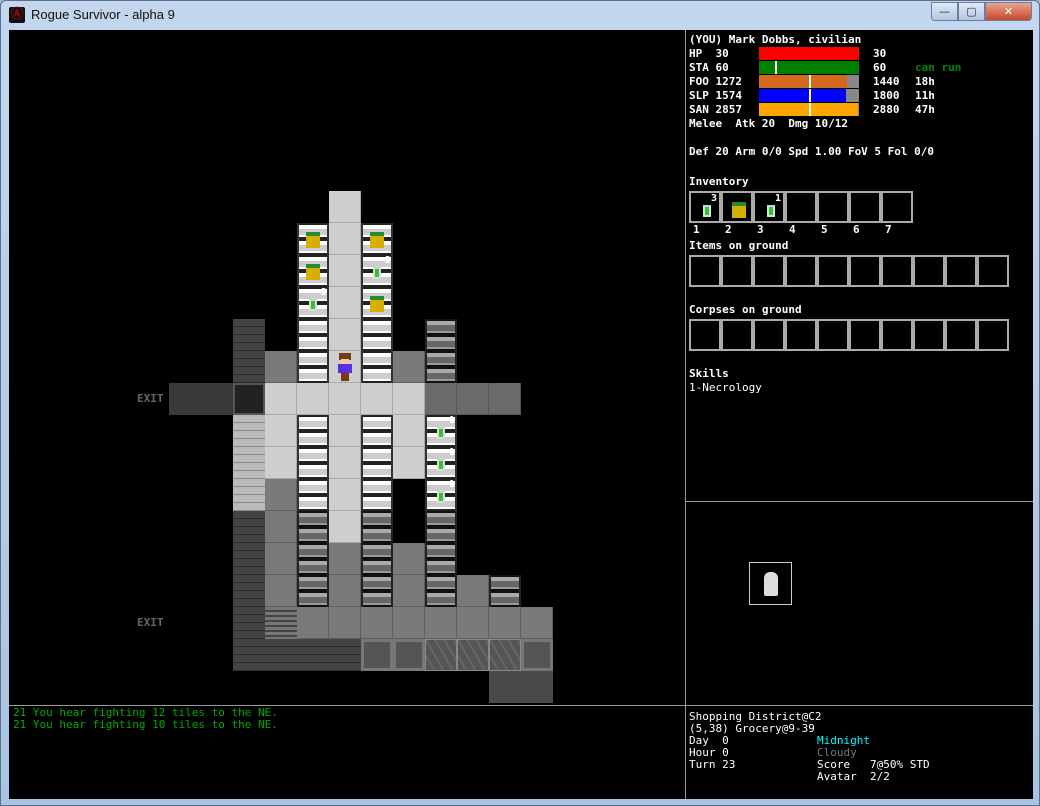 Image resolution: width=1040 pixels, height=806 pixels. I want to click on inventory-slot: 3, so click(705, 207).